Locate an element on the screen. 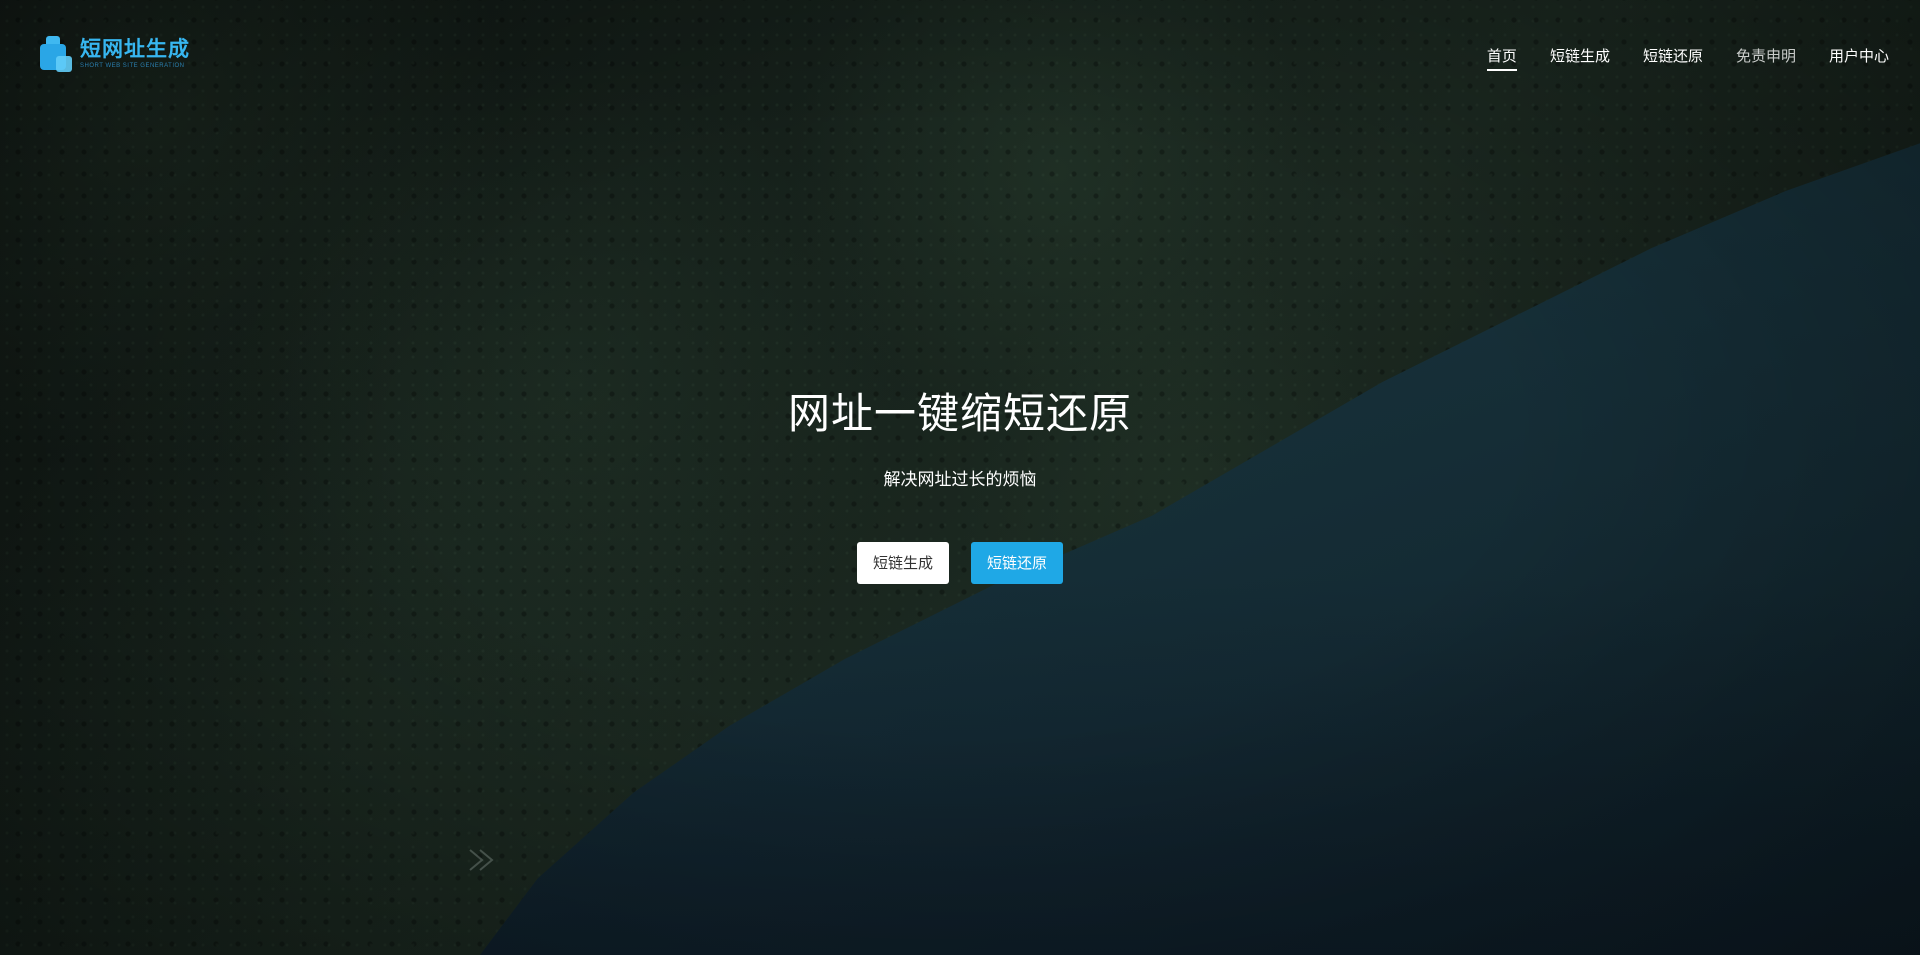 Image resolution: width=1920 pixels, height=955 pixels. logo-icon is located at coordinates (57, 54).